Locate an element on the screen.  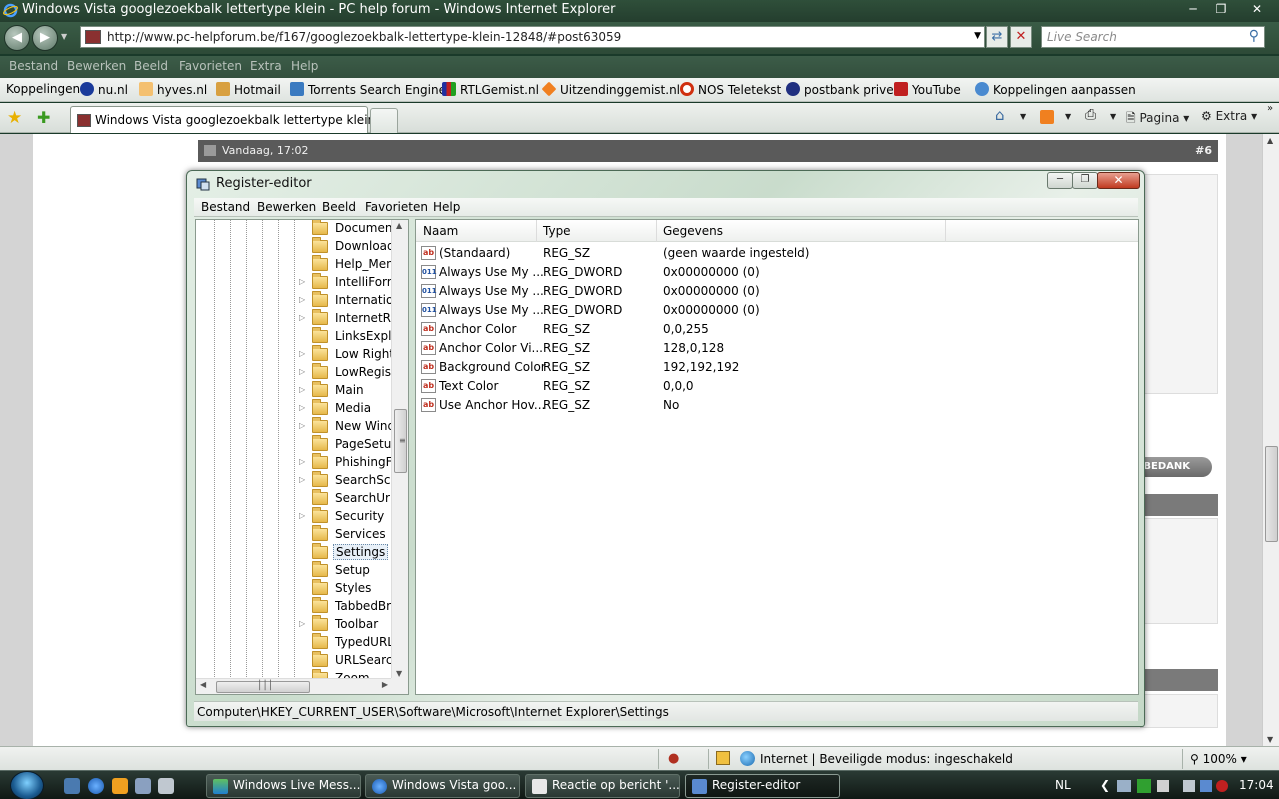
column-header-gegevens: Gegevens is located at coordinates (693, 231).